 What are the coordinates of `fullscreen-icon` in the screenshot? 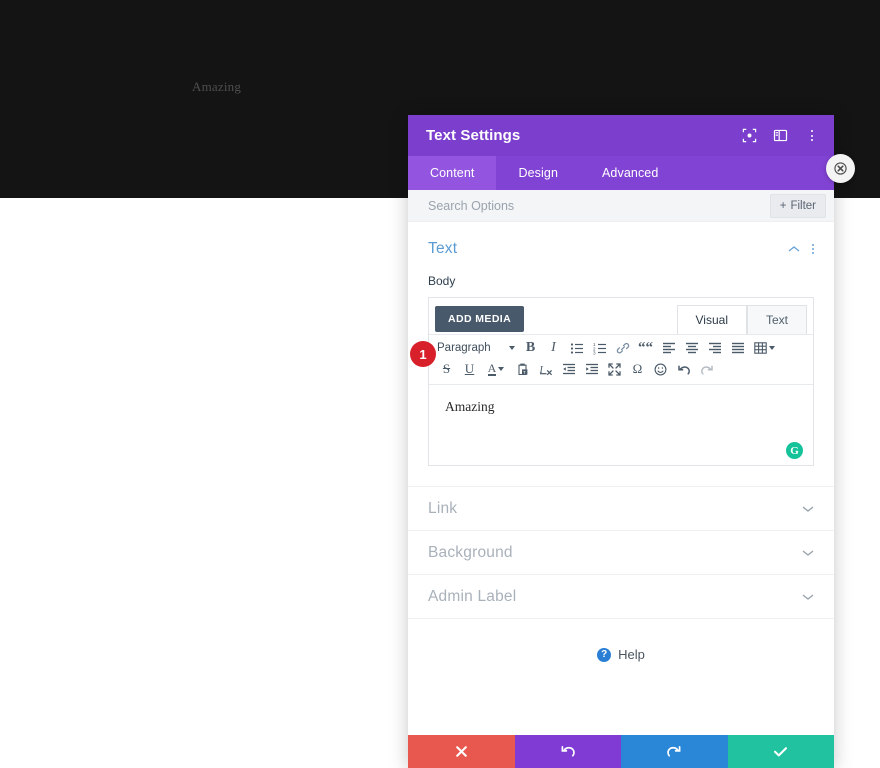 It's located at (749, 135).